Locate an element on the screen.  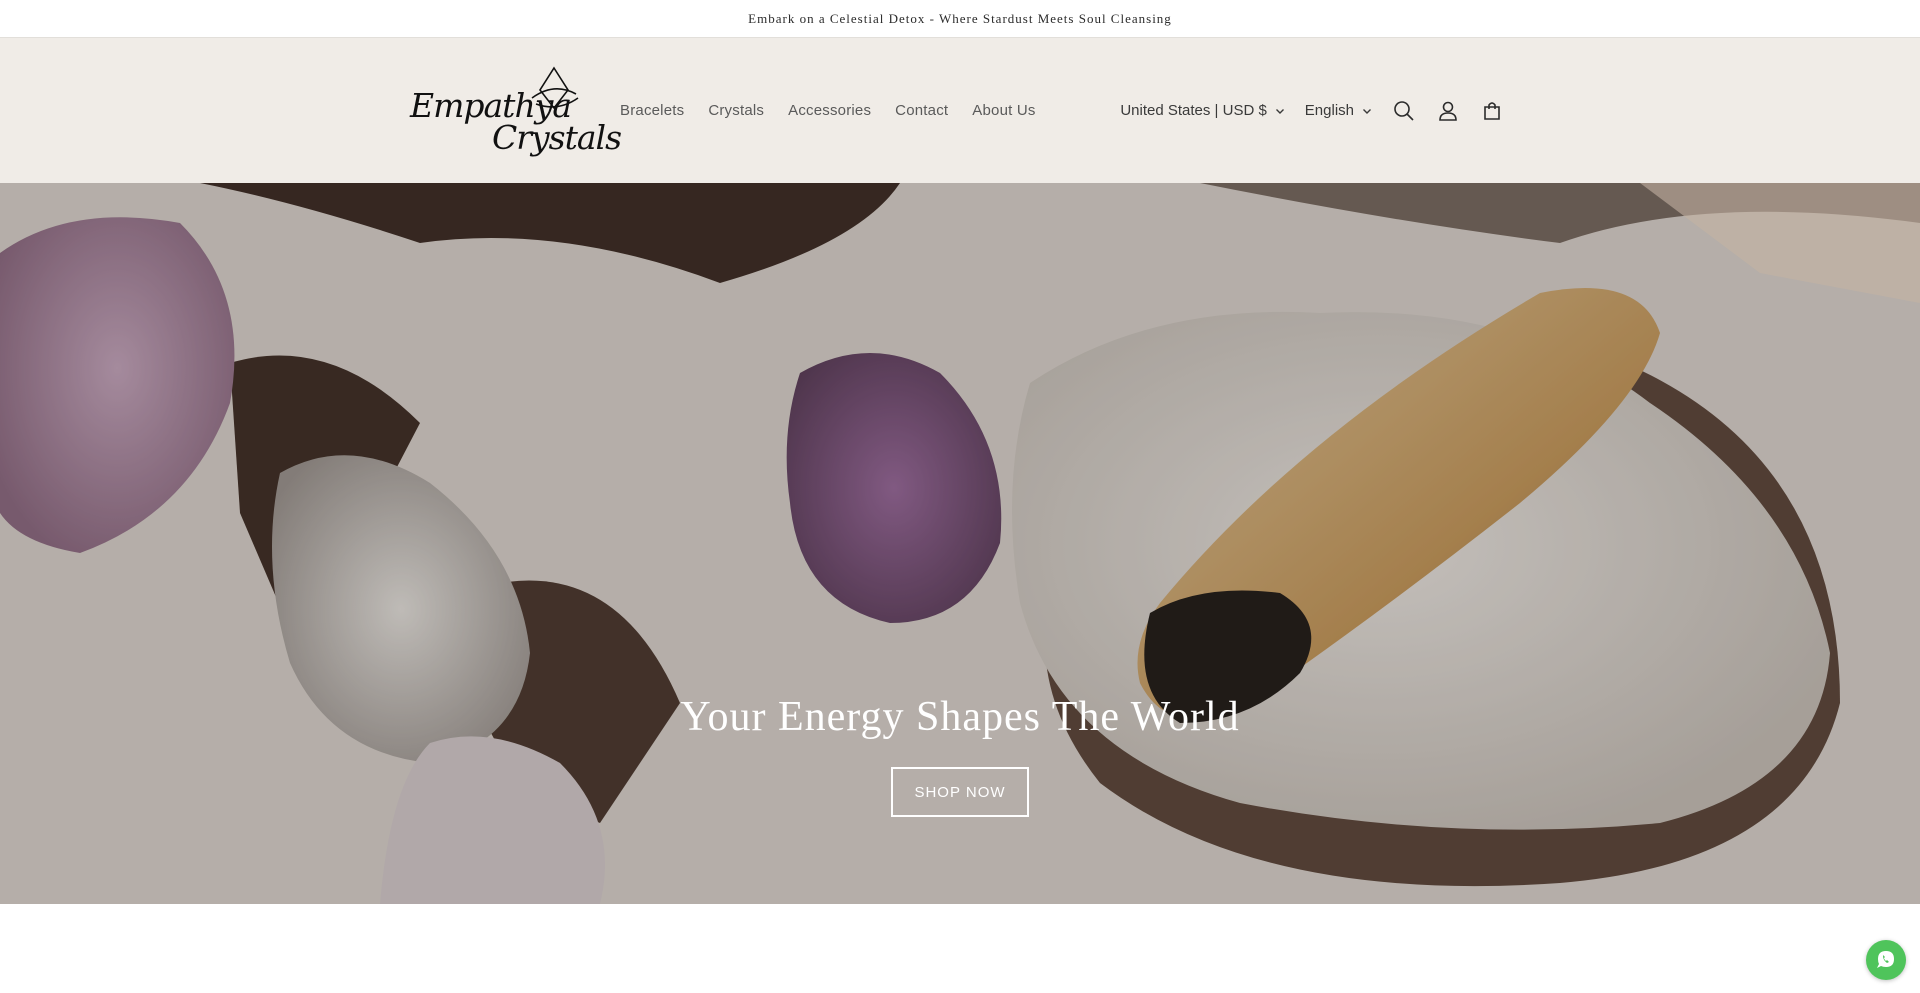
whatsapp-icon is located at coordinates (1885, 959).